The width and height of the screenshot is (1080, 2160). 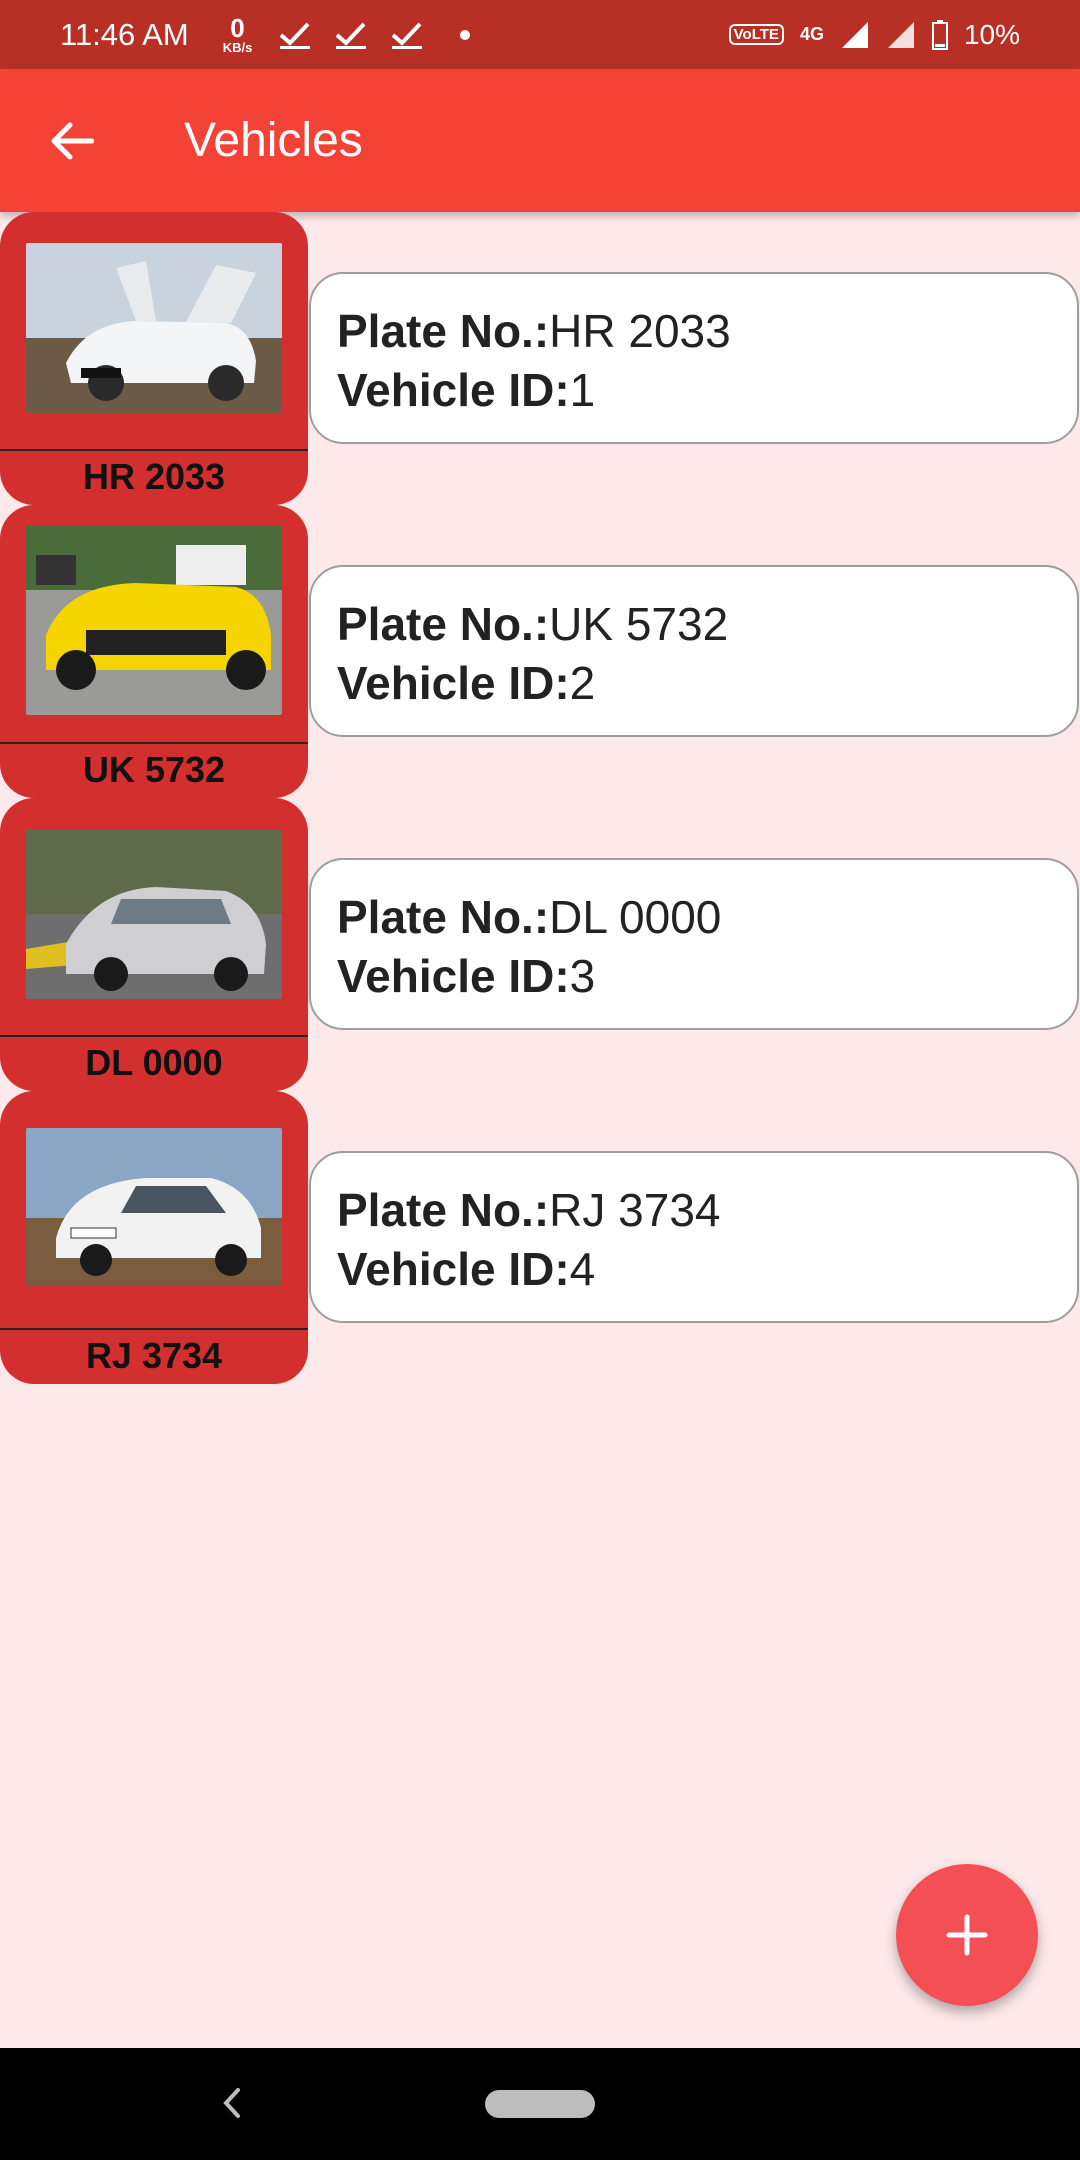 What do you see at coordinates (154, 1207) in the screenshot?
I see `white-hatchback-photo` at bounding box center [154, 1207].